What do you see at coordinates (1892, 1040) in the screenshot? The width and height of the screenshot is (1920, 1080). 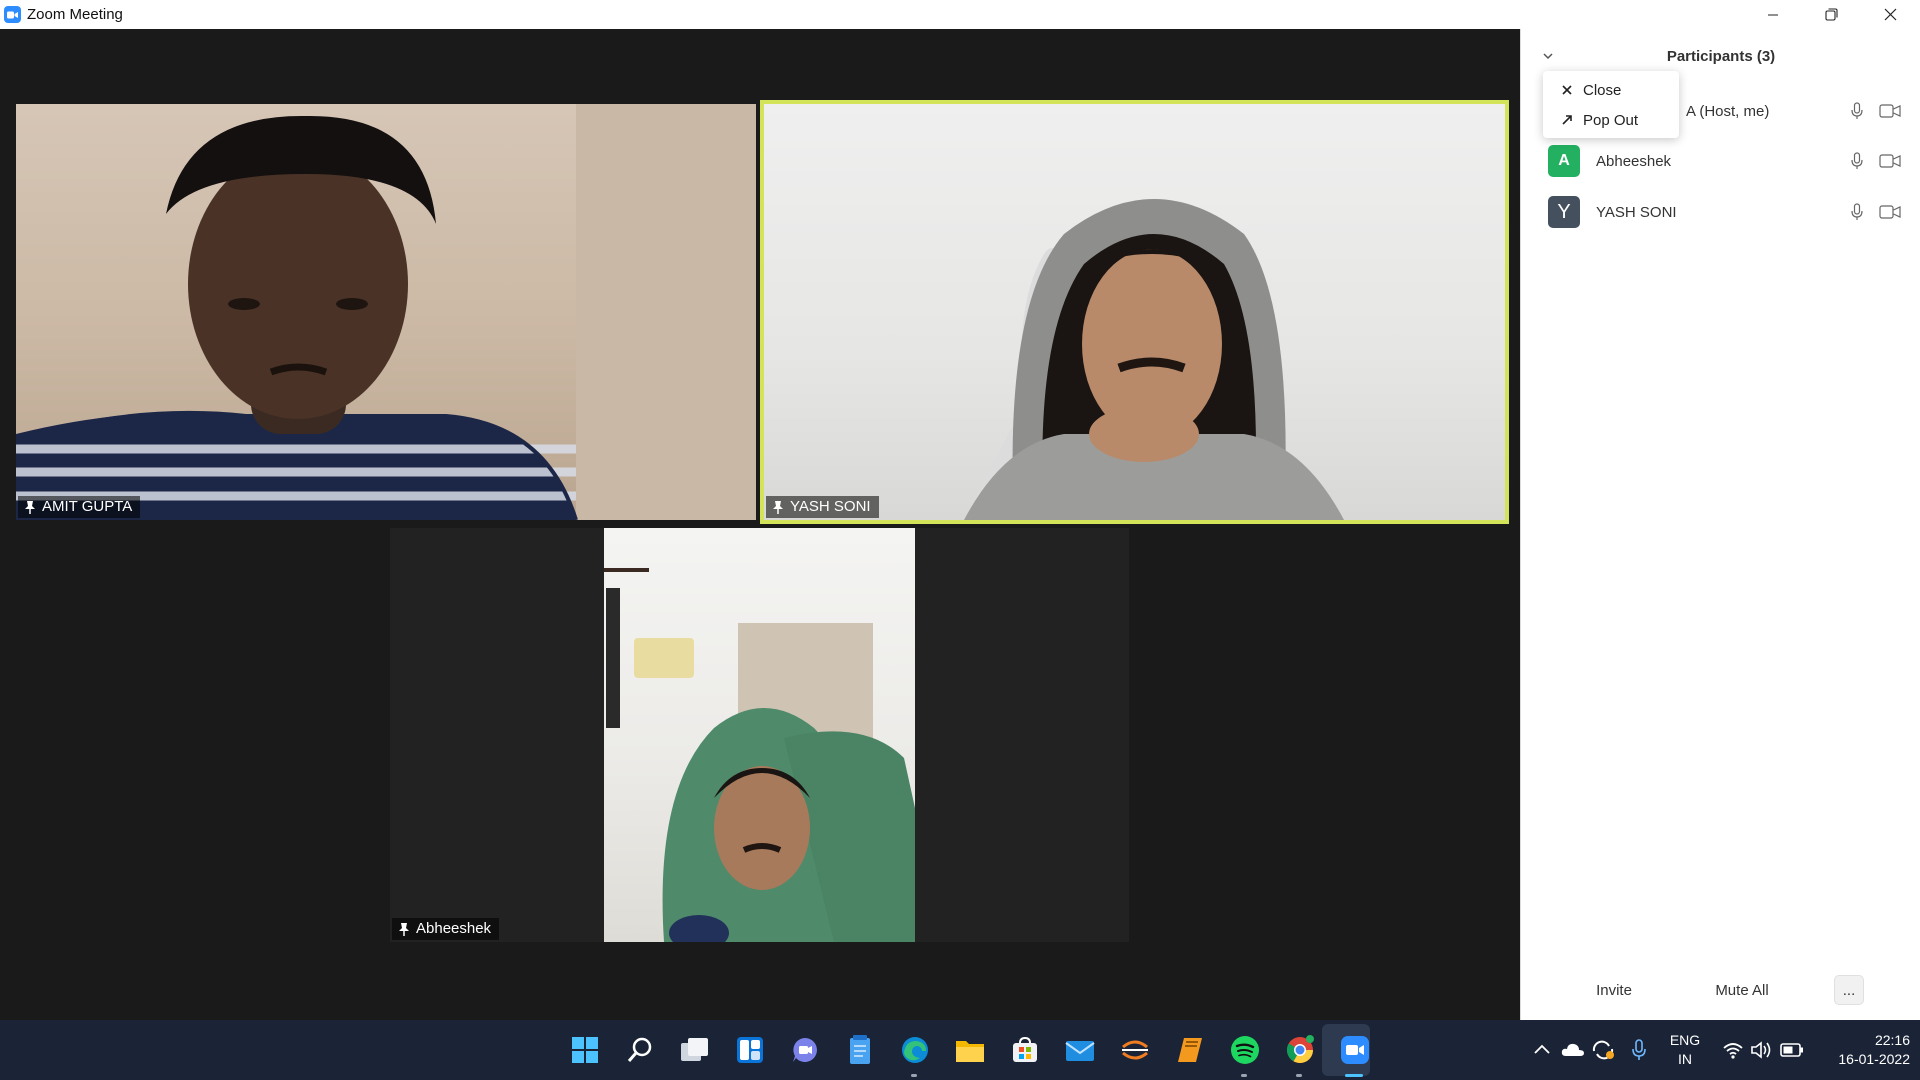 I see `clock-time: 22:16` at bounding box center [1892, 1040].